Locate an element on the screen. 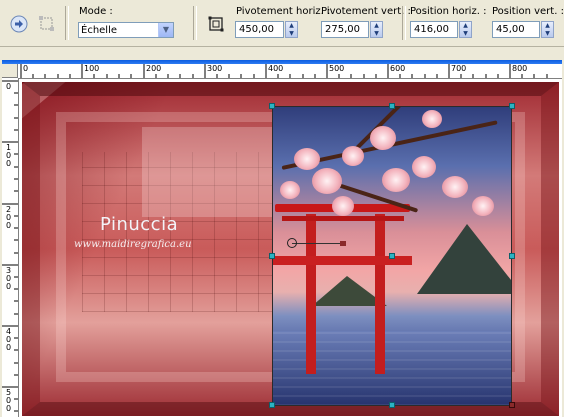 Image resolution: width=564 pixels, height=417 pixels. horizontal-ruler: 0 100 200 300 400 500 600 700 800 is located at coordinates (290, 71).